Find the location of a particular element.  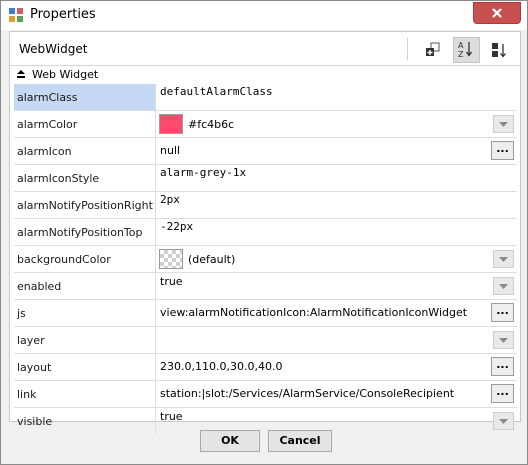

property-row-alarmNotifyPositionRight: alarmNotifyPositionRight 2px is located at coordinates (265, 205).